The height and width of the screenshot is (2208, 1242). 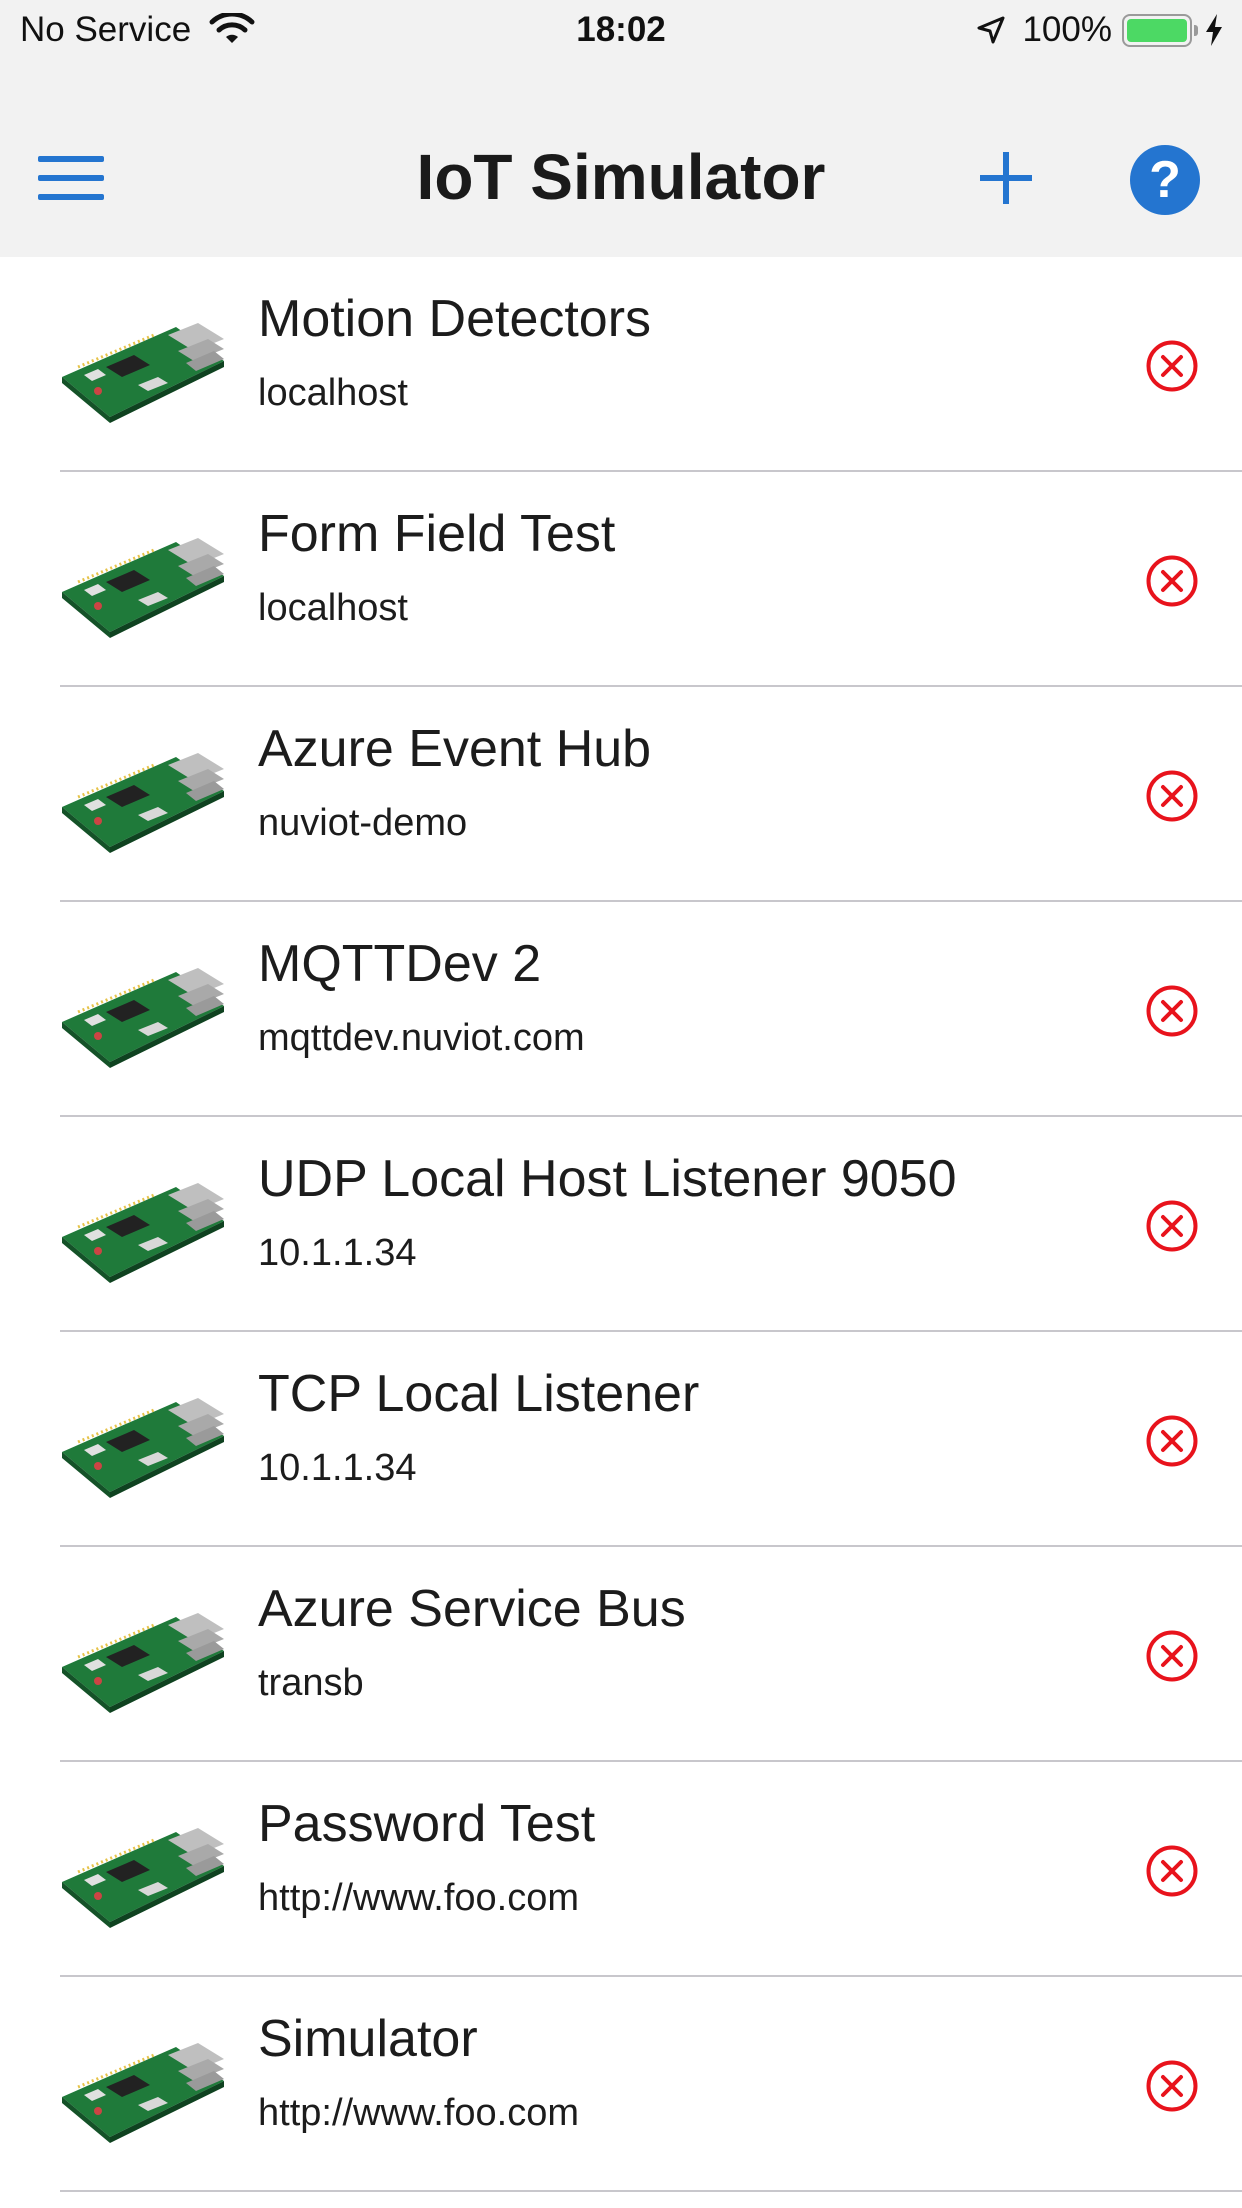 I want to click on simulator-list-item: Simulator http://www.foo.com, so click(x=621, y=2084).